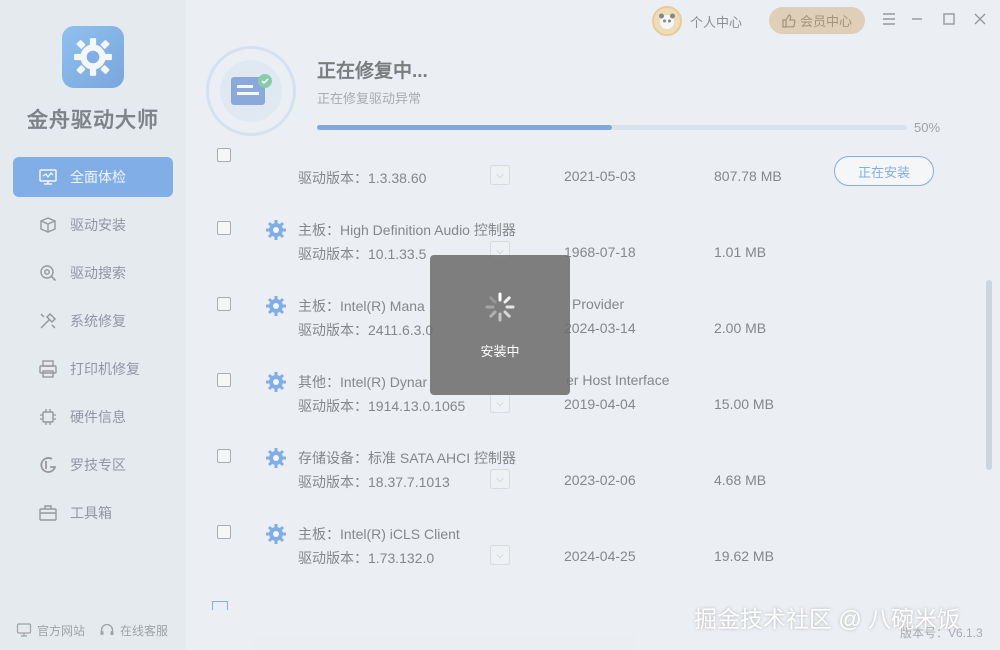 This screenshot has width=1000, height=650. What do you see at coordinates (500, 325) in the screenshot?
I see `loading-dialog: 安装中` at bounding box center [500, 325].